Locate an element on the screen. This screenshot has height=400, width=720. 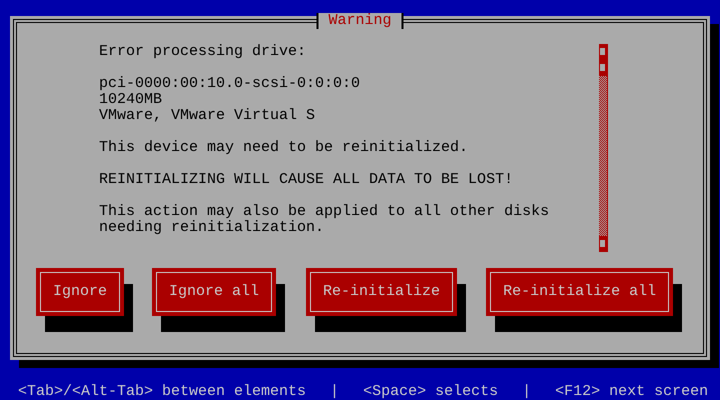
scrollbar is located at coordinates (603, 148).